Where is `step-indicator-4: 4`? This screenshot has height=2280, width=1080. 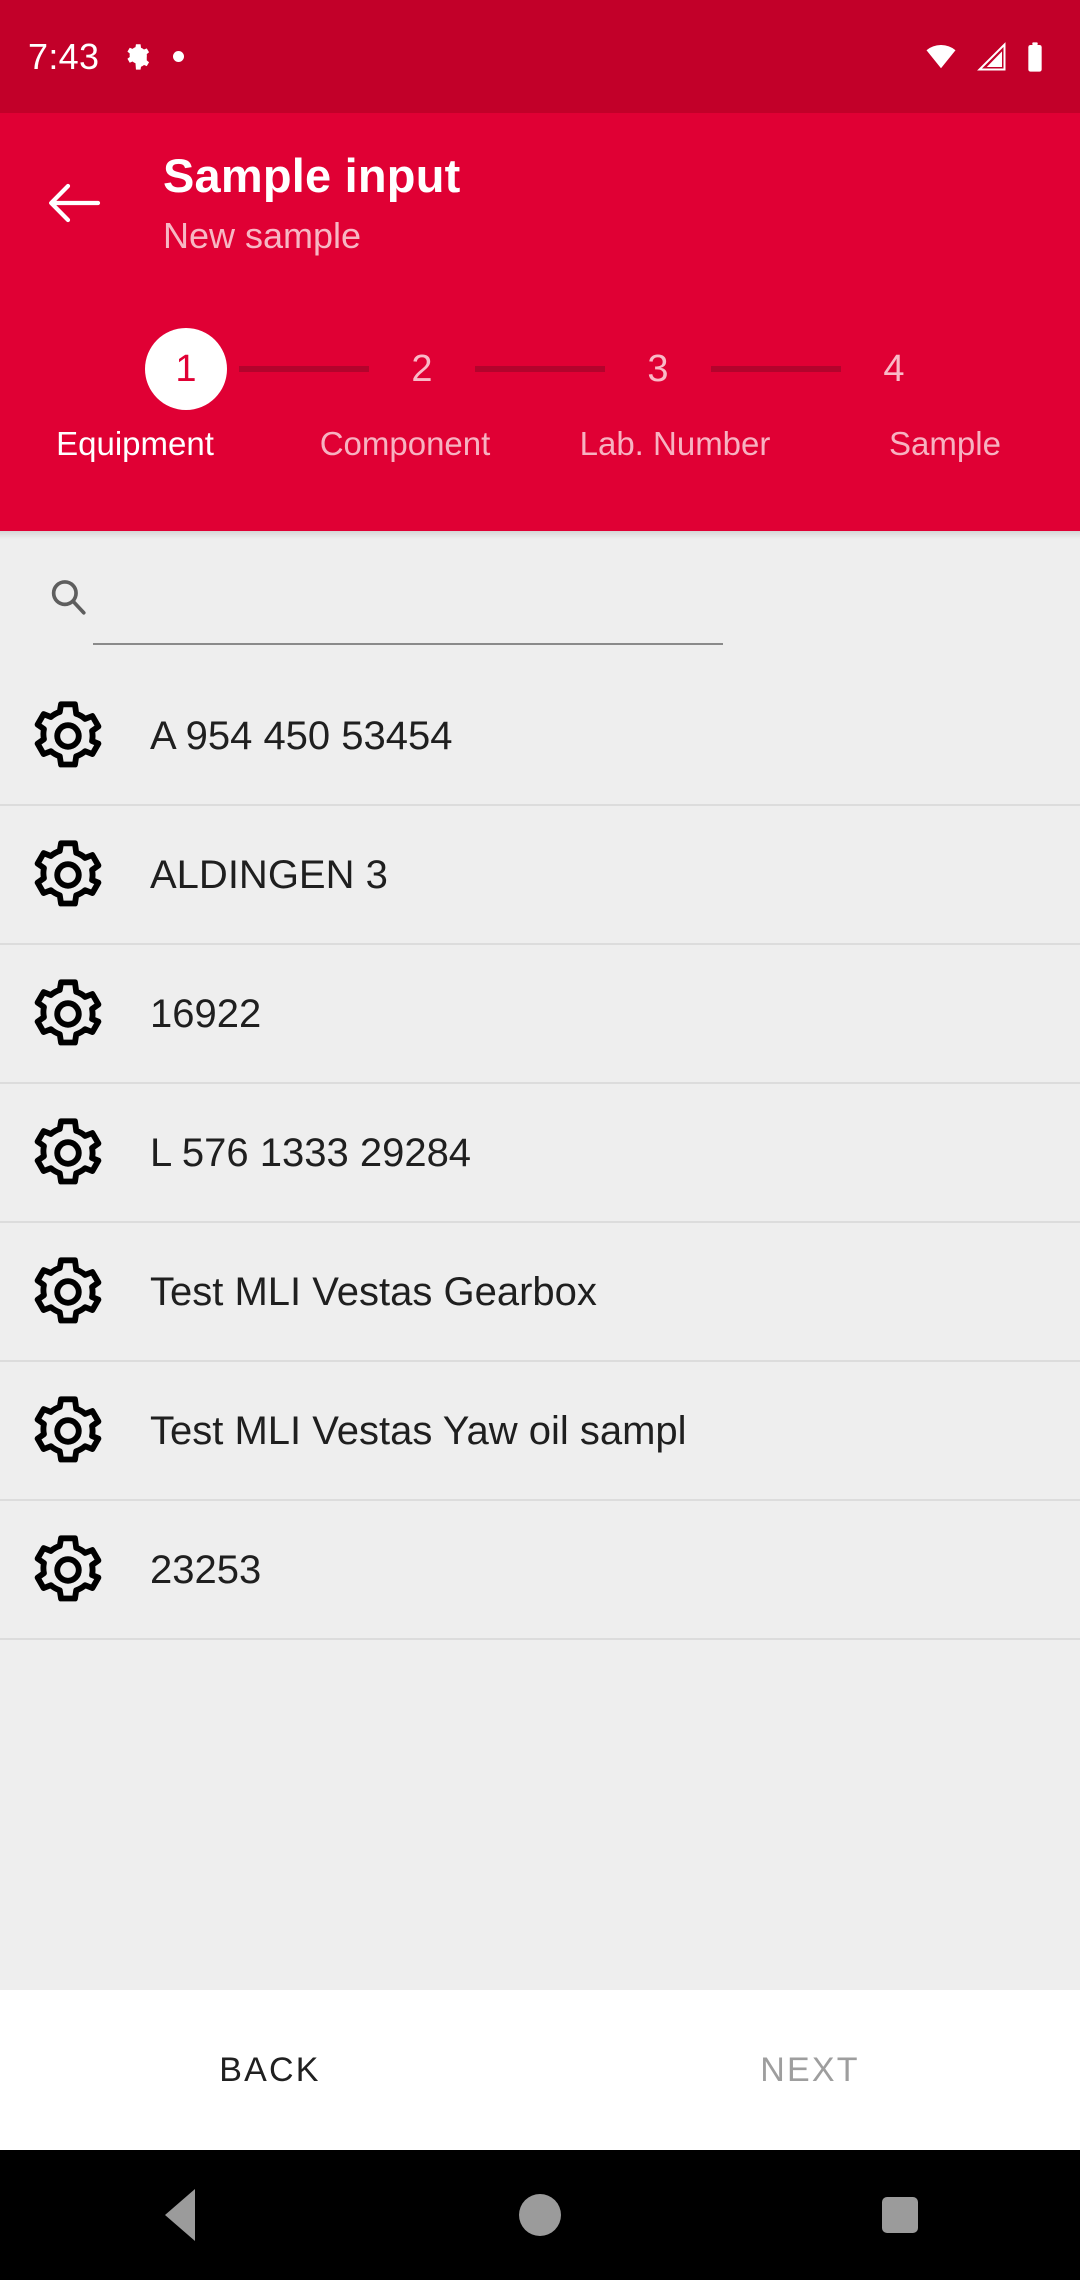
step-indicator-4: 4 is located at coordinates (894, 369).